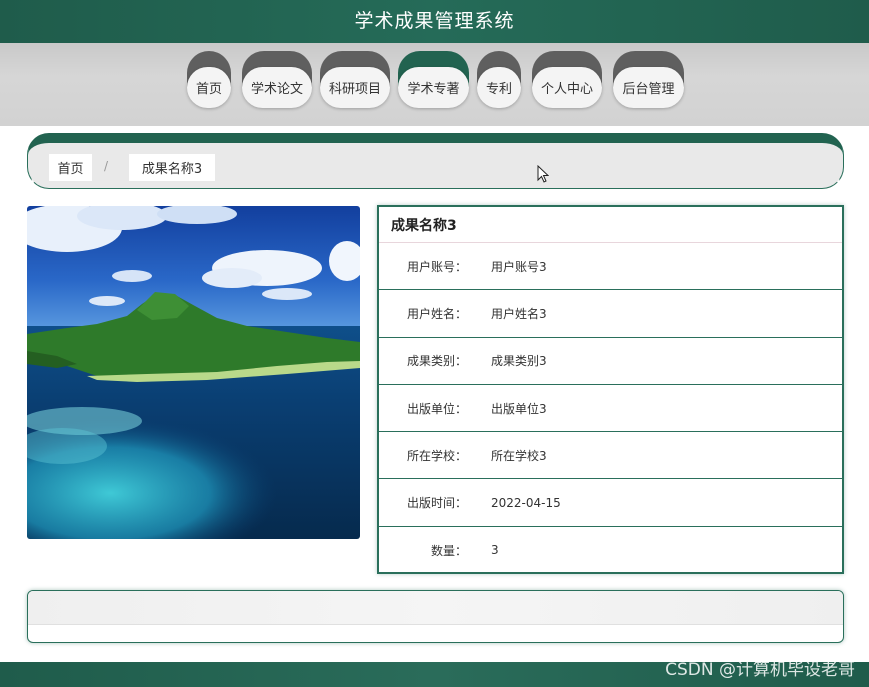  I want to click on field-label: 出版单位：, so click(436, 408).